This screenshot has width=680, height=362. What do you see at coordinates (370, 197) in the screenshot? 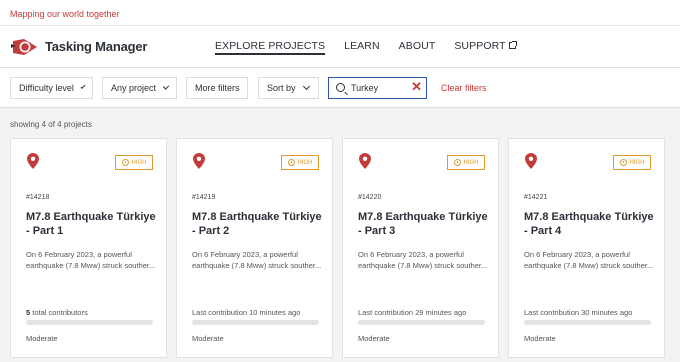
I see `project-id: #14220` at bounding box center [370, 197].